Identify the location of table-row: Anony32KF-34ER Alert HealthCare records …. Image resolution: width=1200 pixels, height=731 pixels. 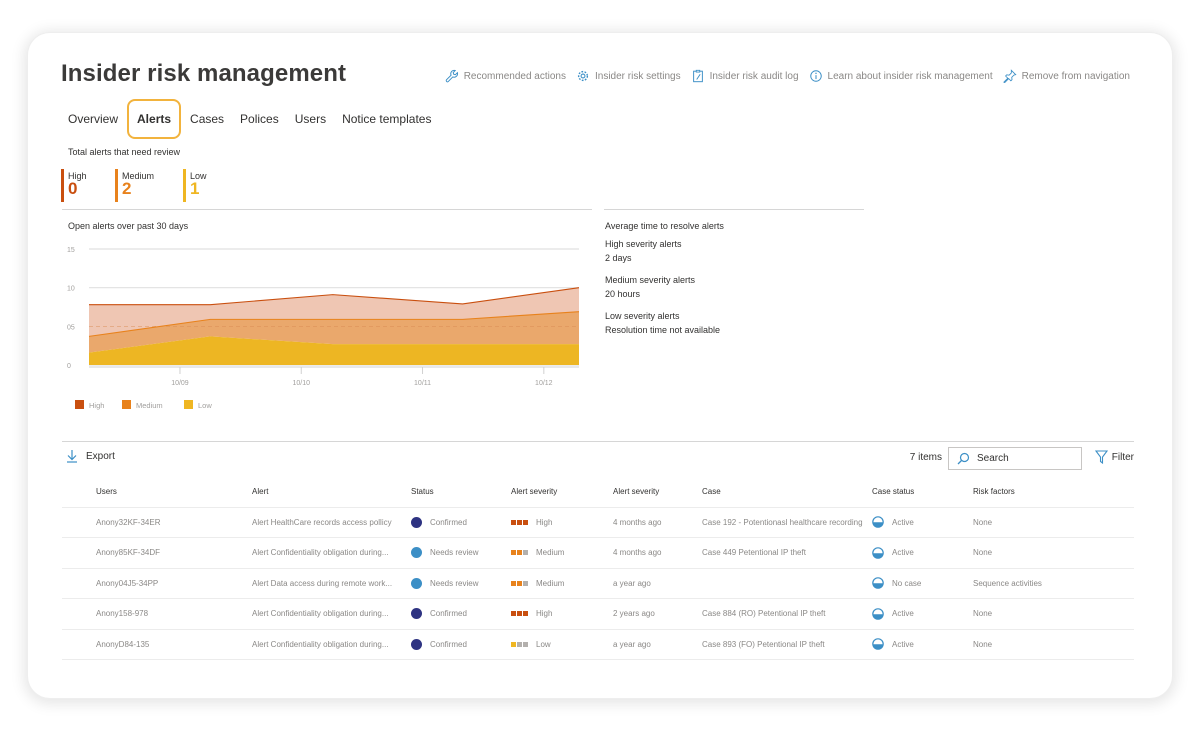
(598, 522).